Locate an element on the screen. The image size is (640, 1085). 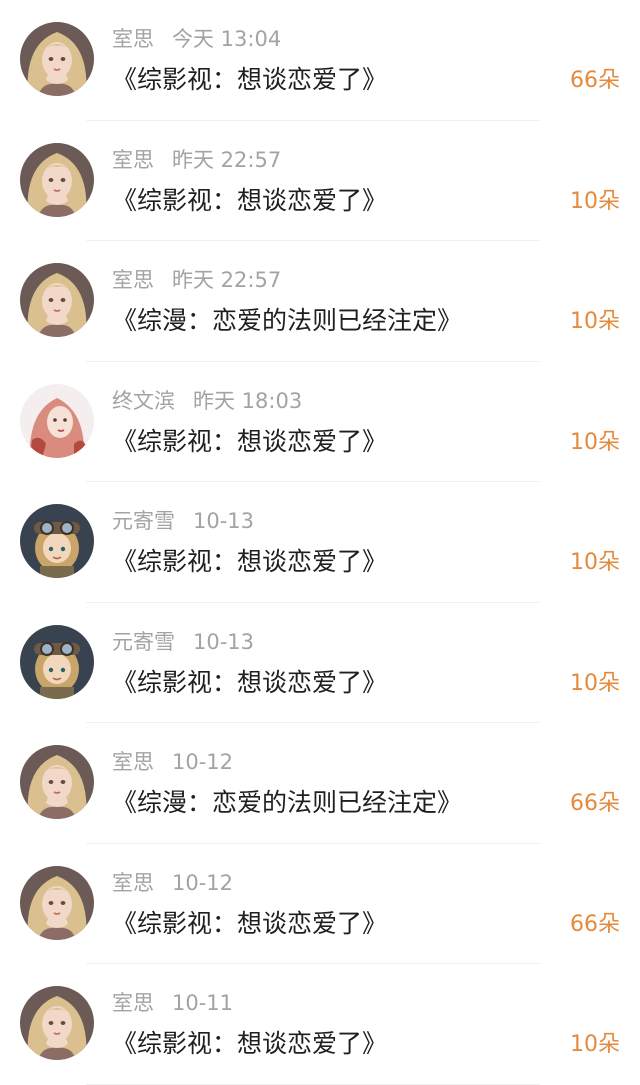
timestamp: 10-11 is located at coordinates (203, 1003).